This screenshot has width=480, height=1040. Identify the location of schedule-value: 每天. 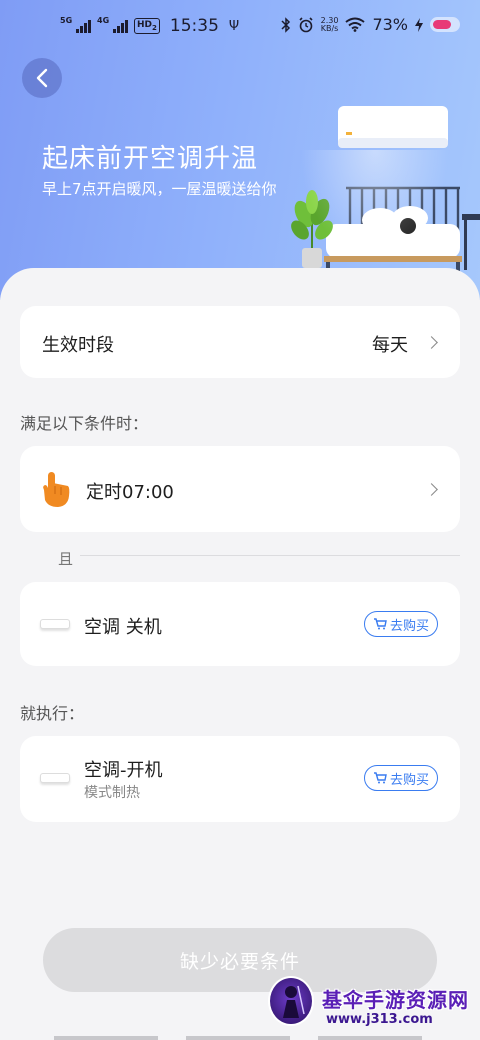
(390, 345).